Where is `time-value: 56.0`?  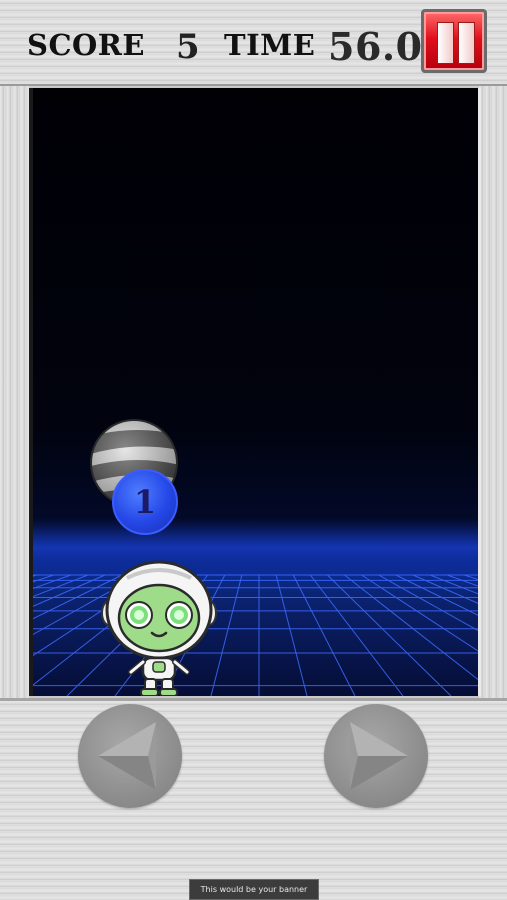
time-value: 56.0 is located at coordinates (375, 46).